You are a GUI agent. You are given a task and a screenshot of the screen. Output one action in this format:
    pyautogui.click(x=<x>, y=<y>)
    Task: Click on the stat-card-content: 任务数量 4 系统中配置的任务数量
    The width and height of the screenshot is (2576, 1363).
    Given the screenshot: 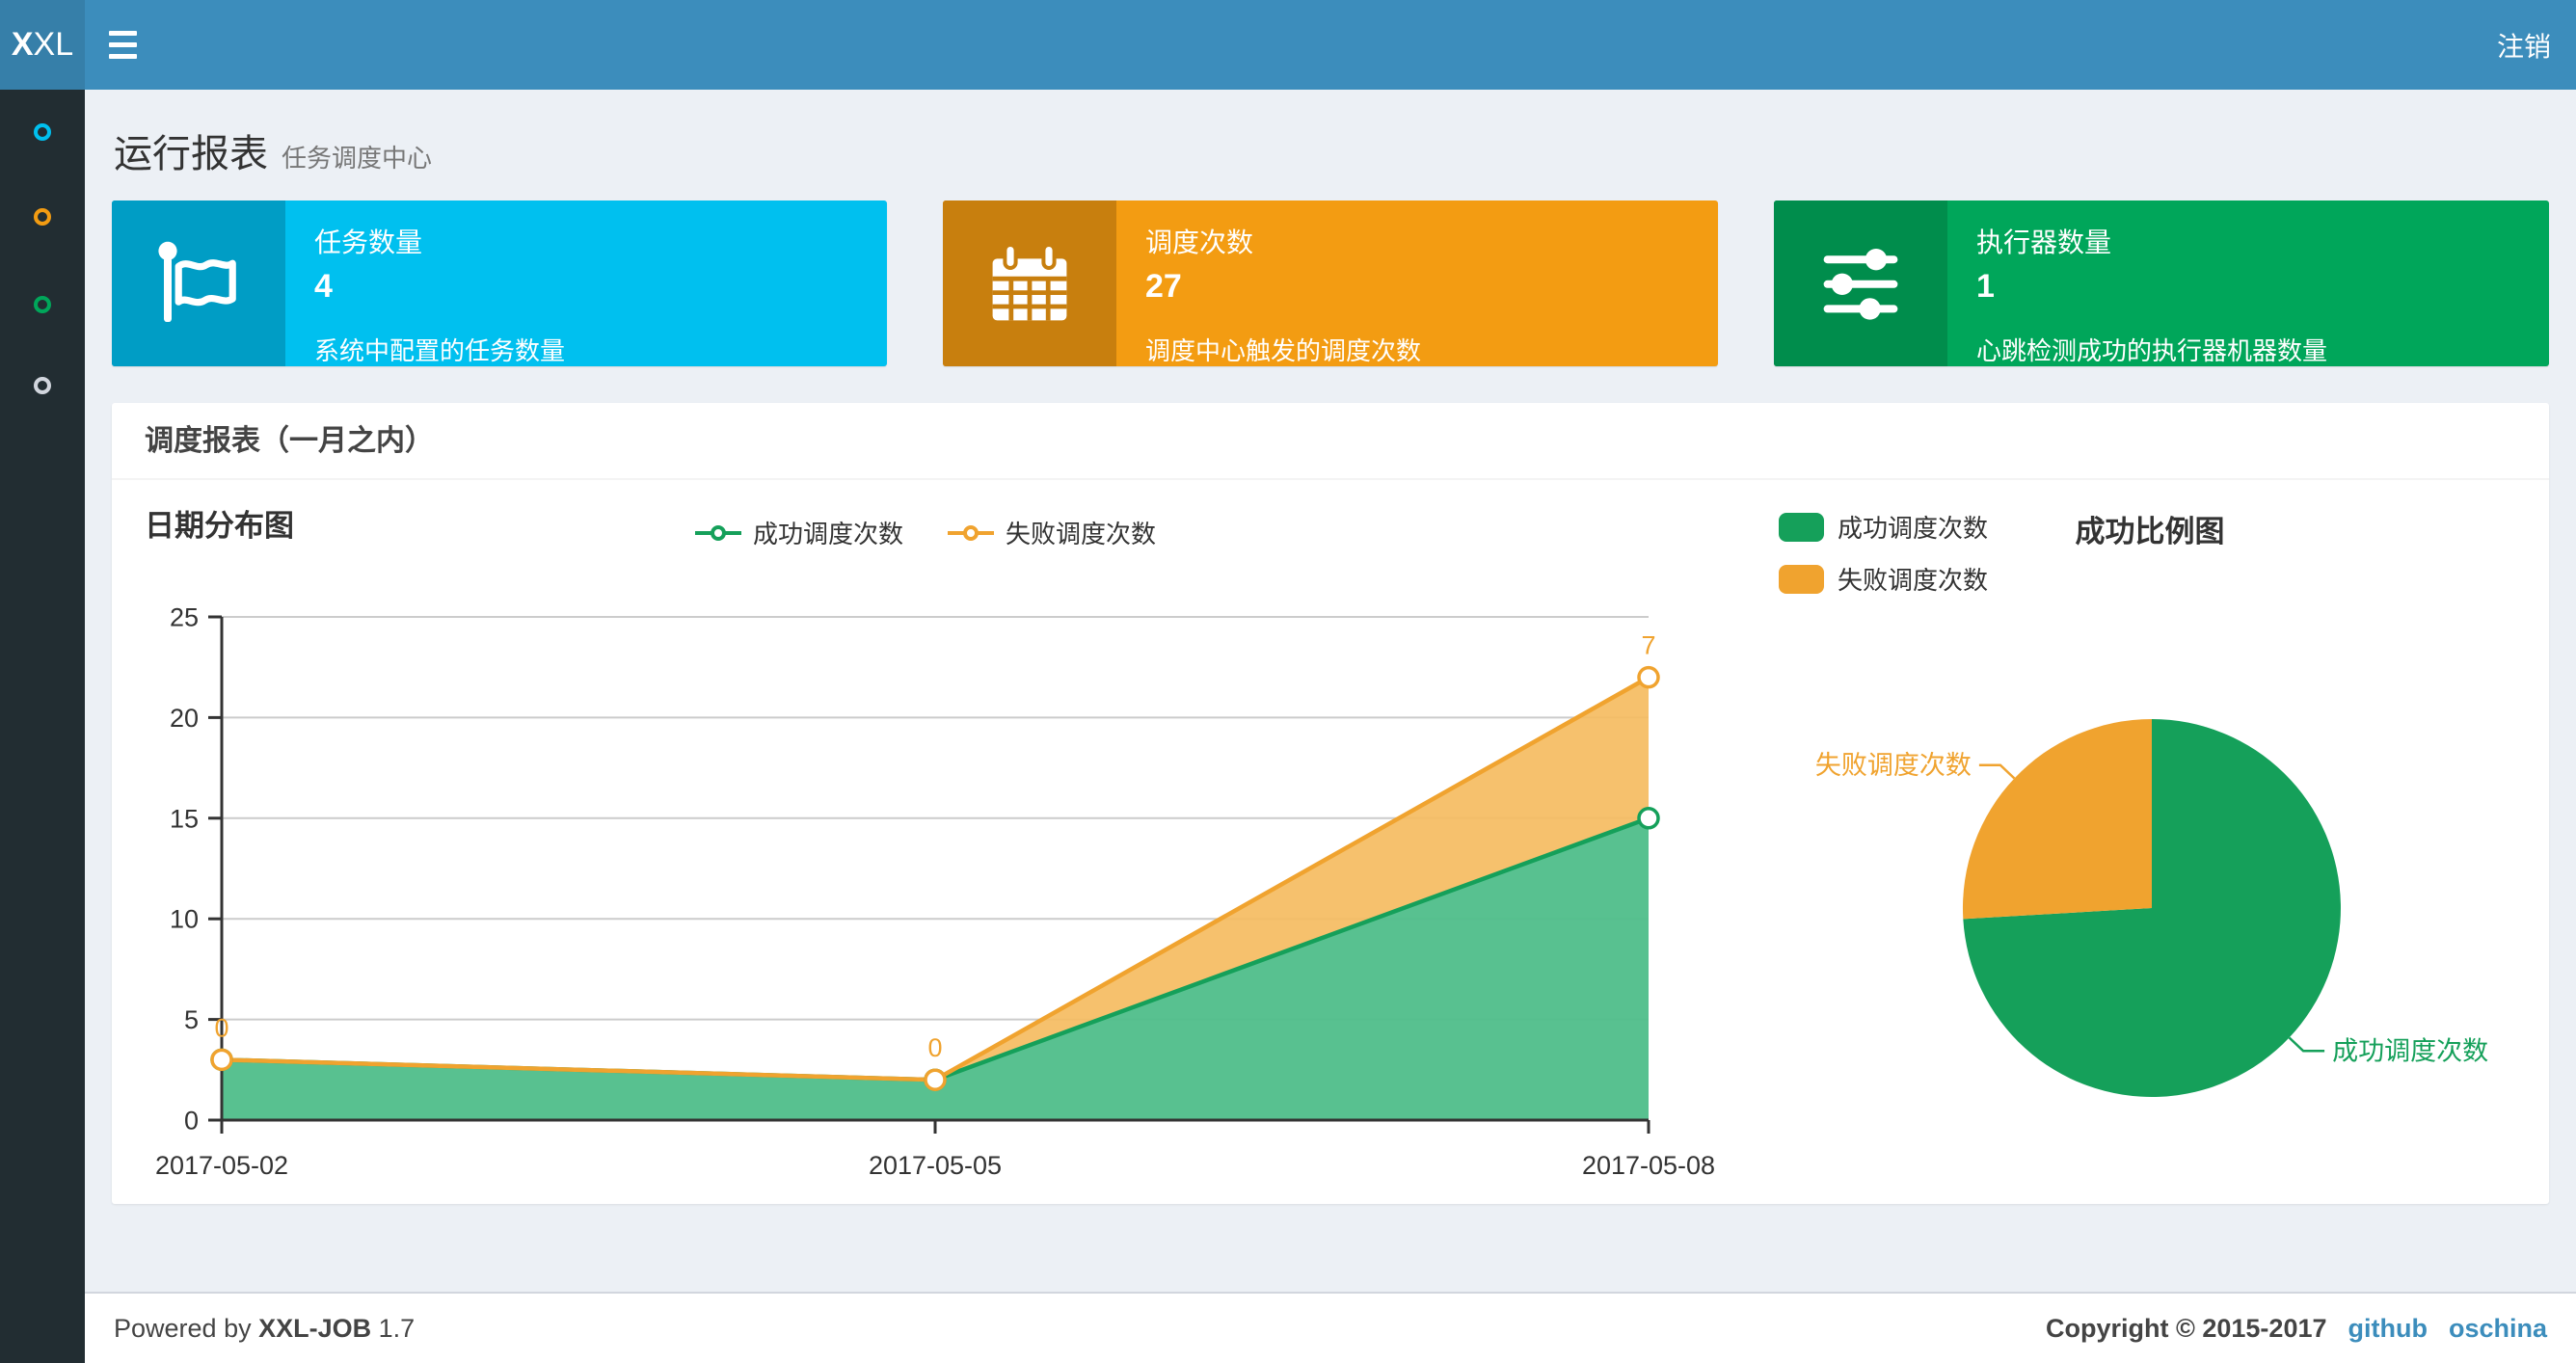 What is the action you would take?
    pyautogui.click(x=586, y=283)
    